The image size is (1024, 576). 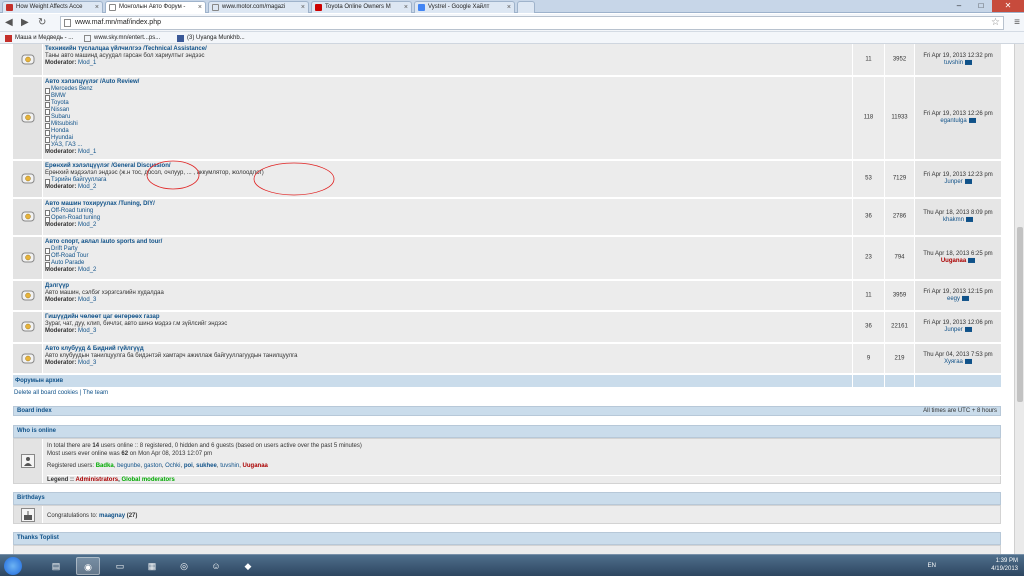 I want to click on forum-title-link: Авто спорт, аялал /auto sports and tour/, so click(x=445, y=242).